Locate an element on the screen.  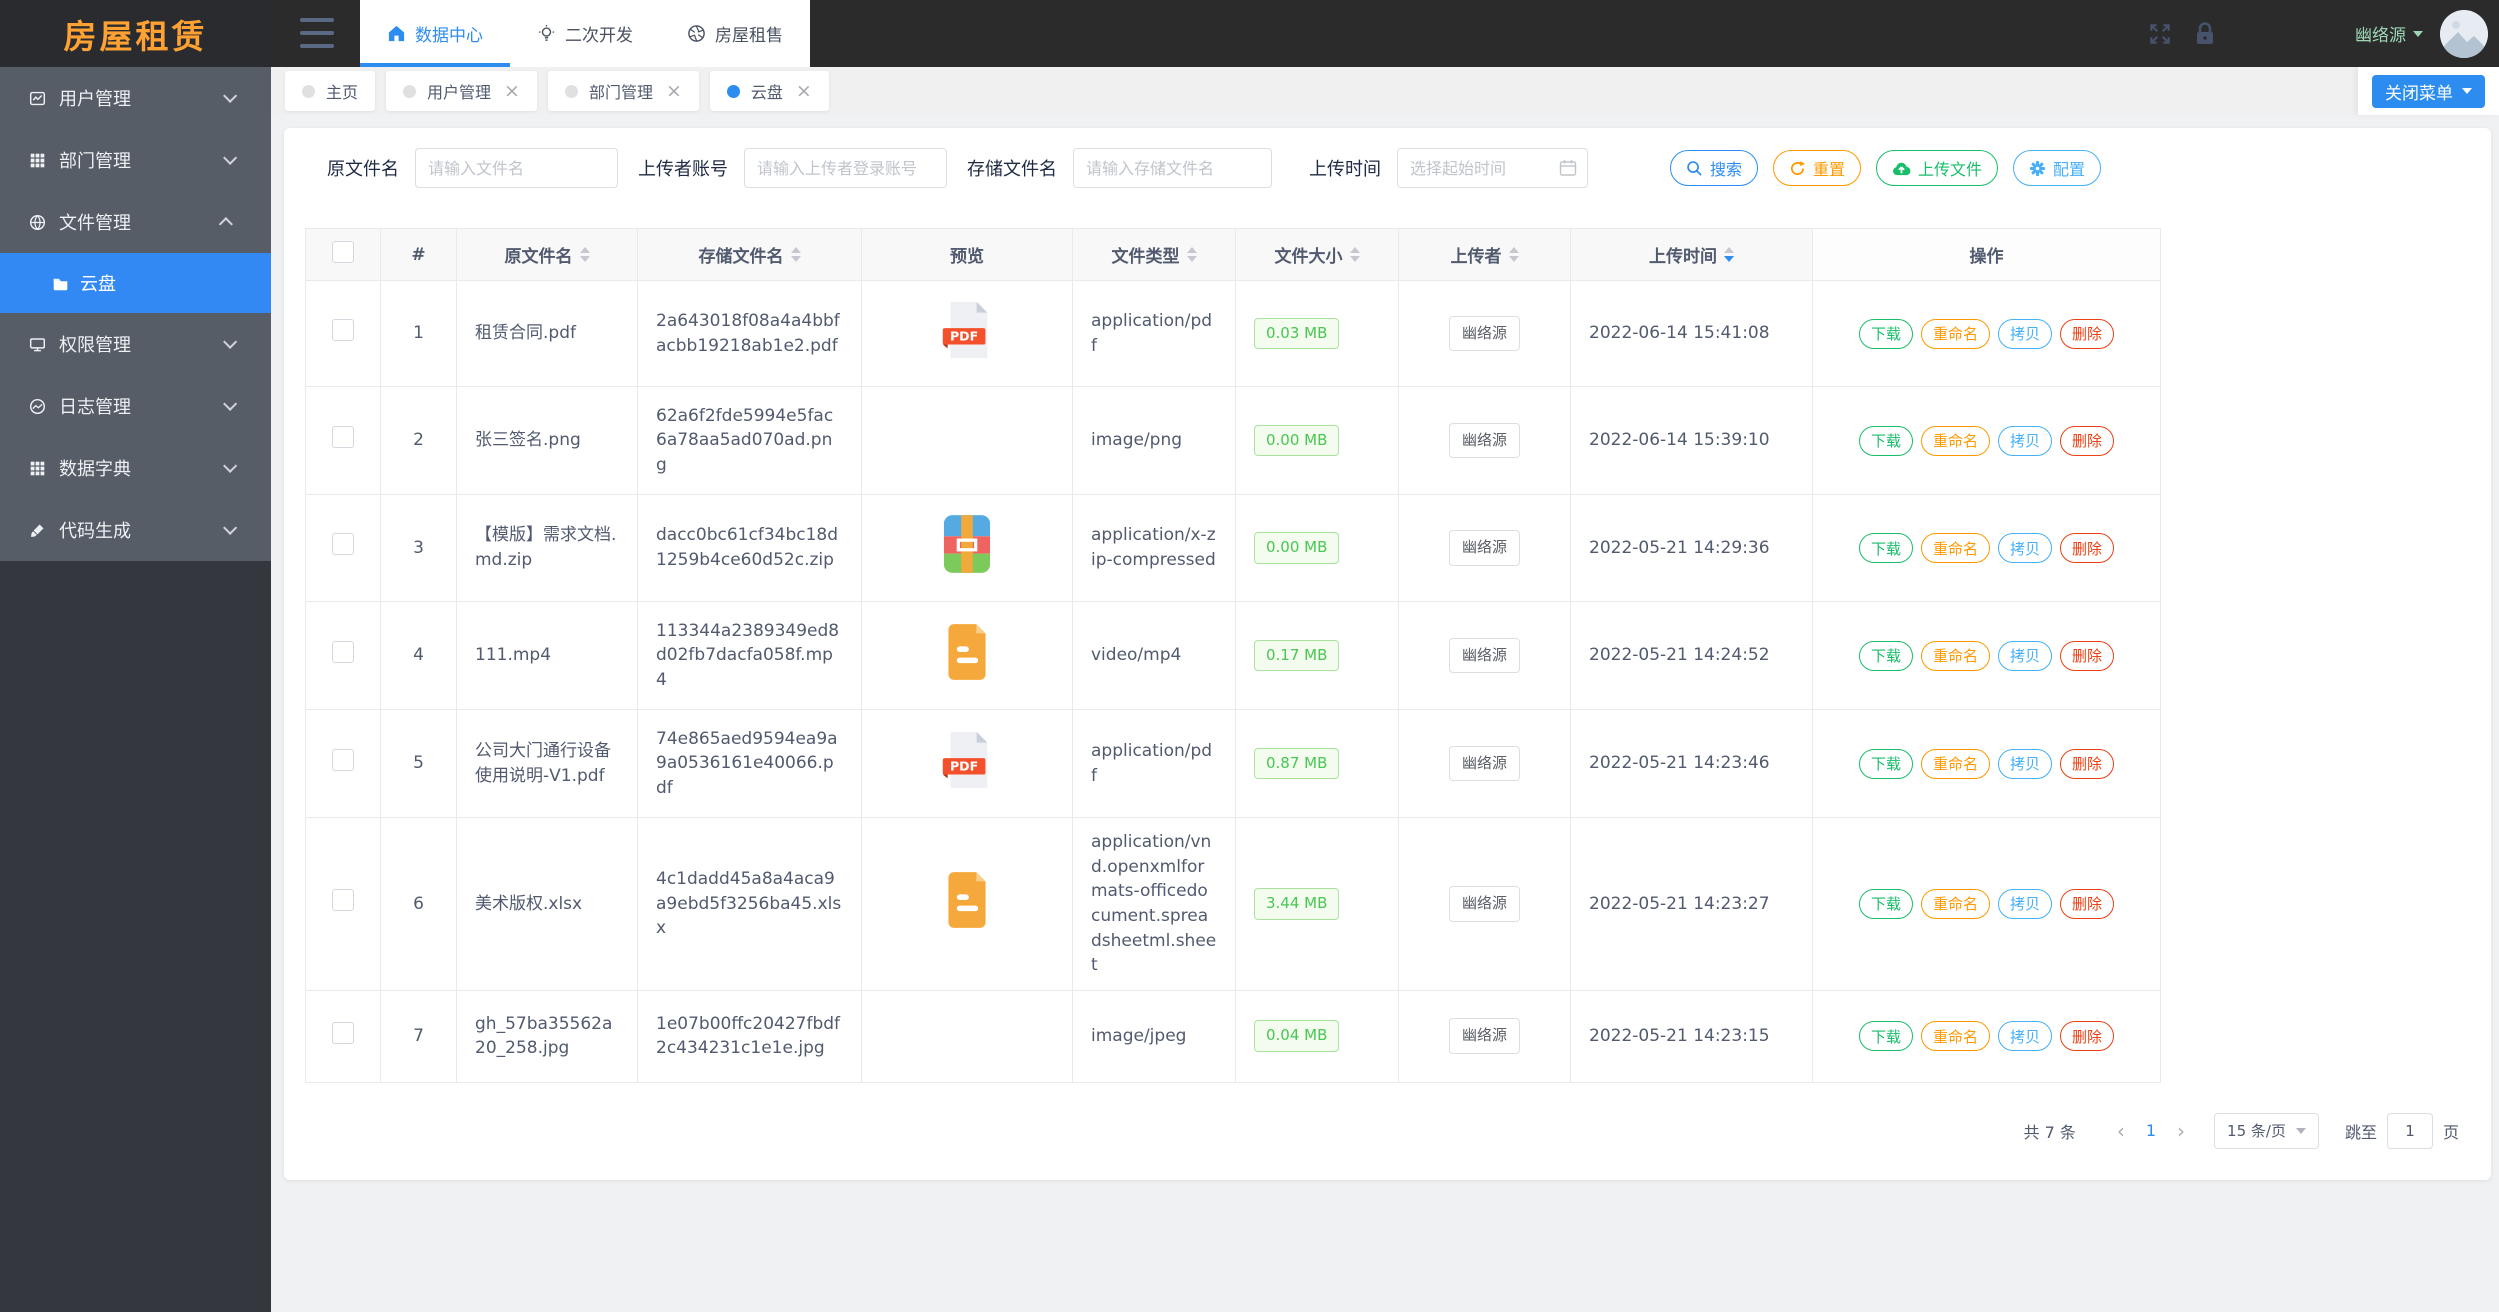
username: 幽络源 is located at coordinates (2380, 33).